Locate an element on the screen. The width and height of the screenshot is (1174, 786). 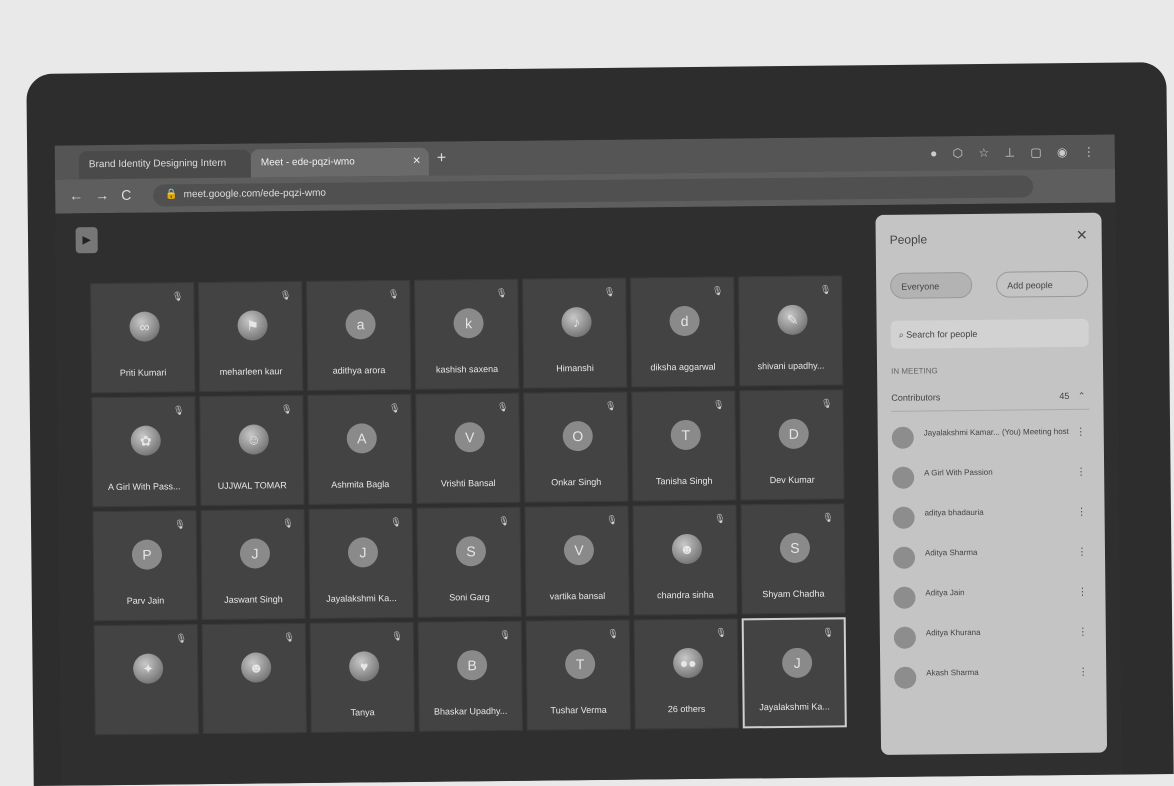
contributors-label: Contributors is located at coordinates (916, 397).